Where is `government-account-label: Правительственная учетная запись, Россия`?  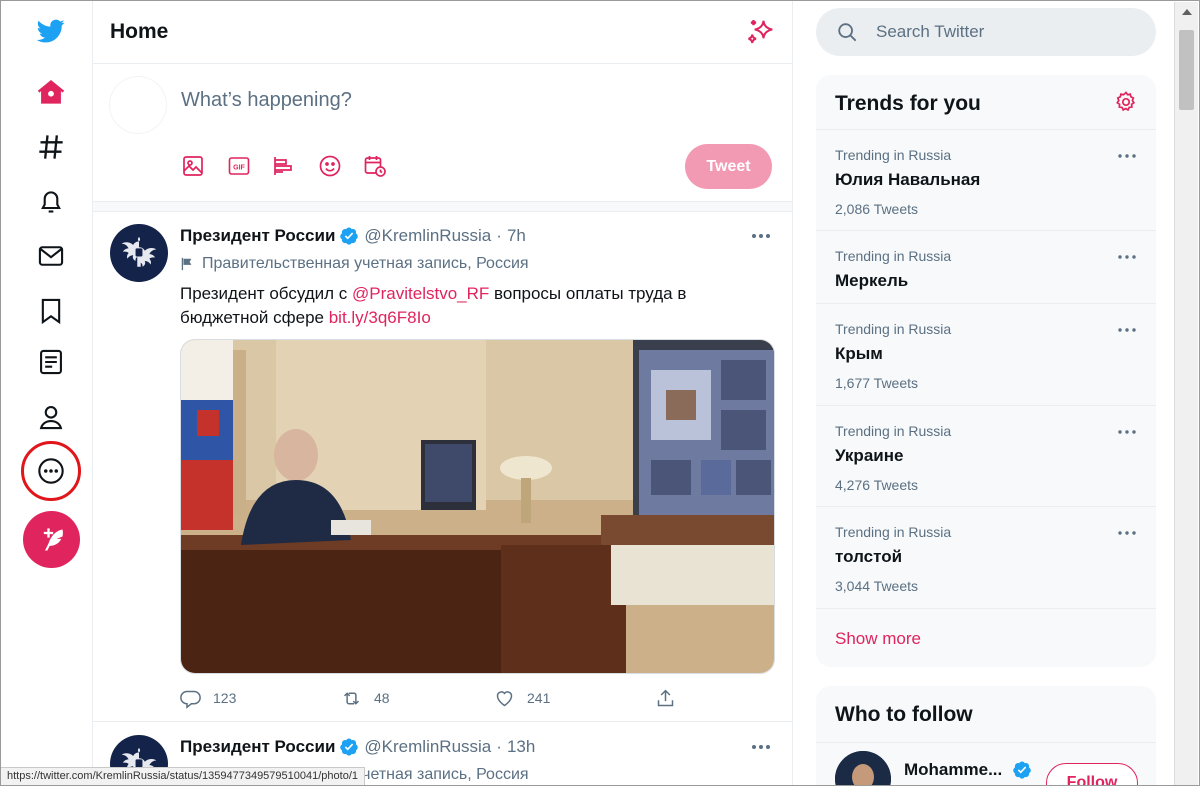
government-account-label: Правительственная учетная запись, Россия is located at coordinates (354, 264).